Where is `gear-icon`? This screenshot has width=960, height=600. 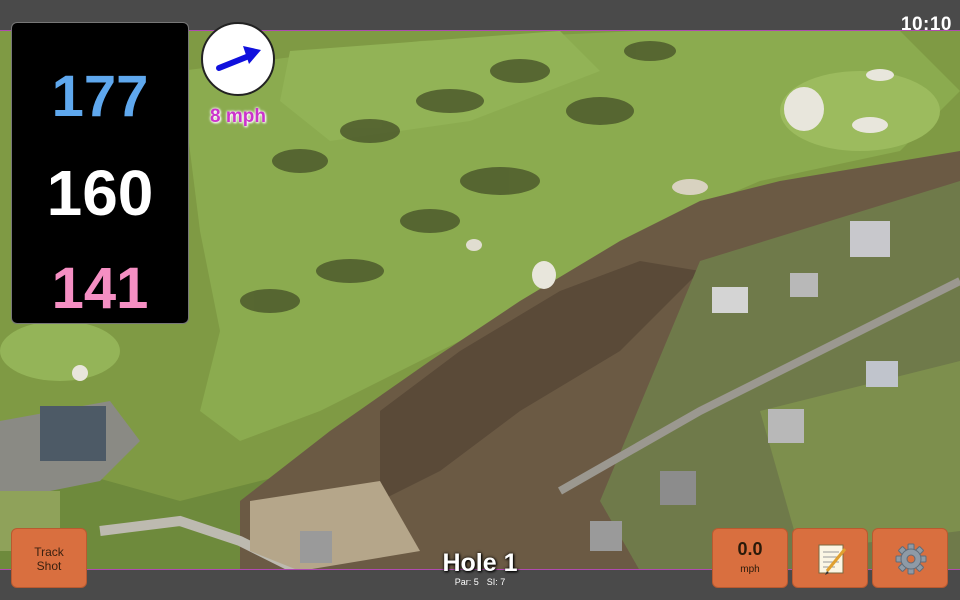 gear-icon is located at coordinates (911, 559).